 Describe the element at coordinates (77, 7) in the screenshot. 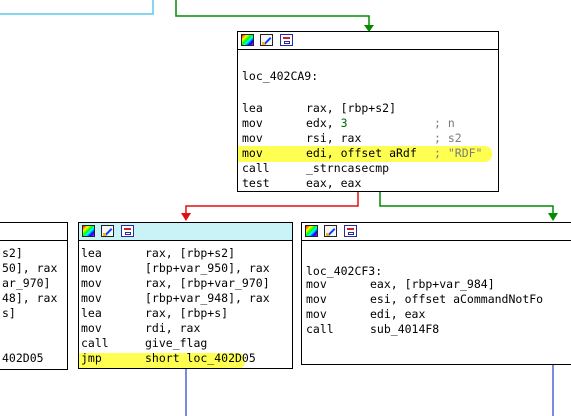

I see `edge-cyan-top` at that location.